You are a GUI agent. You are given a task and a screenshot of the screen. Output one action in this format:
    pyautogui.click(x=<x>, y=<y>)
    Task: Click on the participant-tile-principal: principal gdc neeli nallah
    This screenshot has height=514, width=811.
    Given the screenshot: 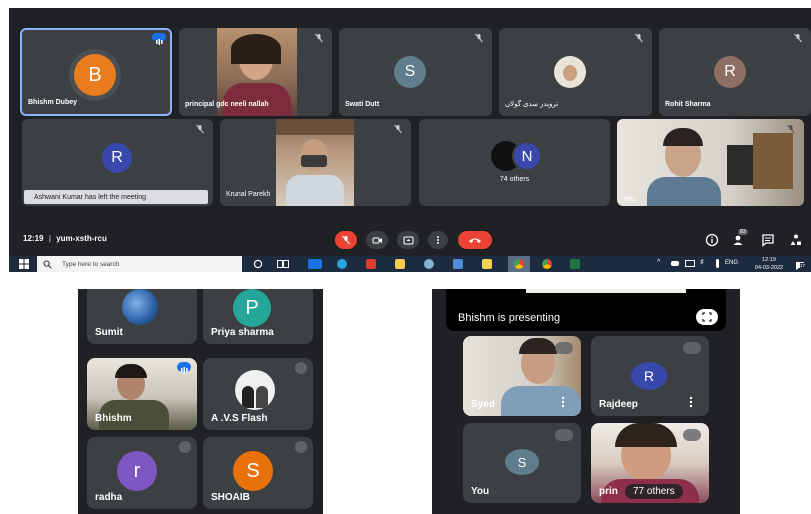 What is the action you would take?
    pyautogui.click(x=255, y=72)
    